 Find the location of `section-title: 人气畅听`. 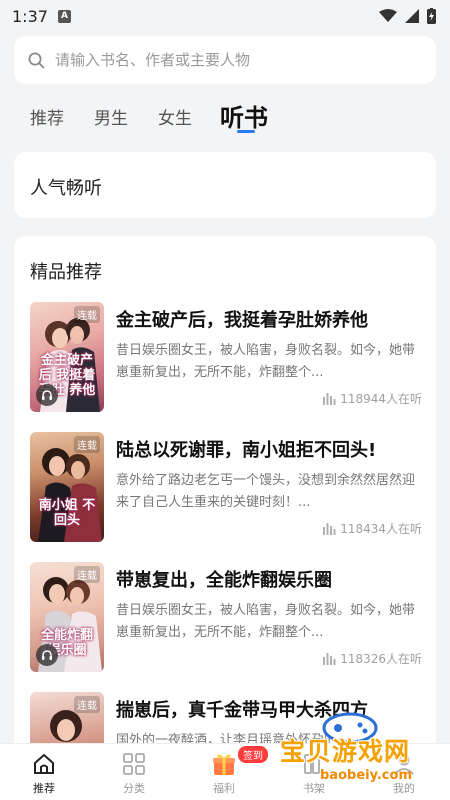

section-title: 人气畅听 is located at coordinates (66, 188).